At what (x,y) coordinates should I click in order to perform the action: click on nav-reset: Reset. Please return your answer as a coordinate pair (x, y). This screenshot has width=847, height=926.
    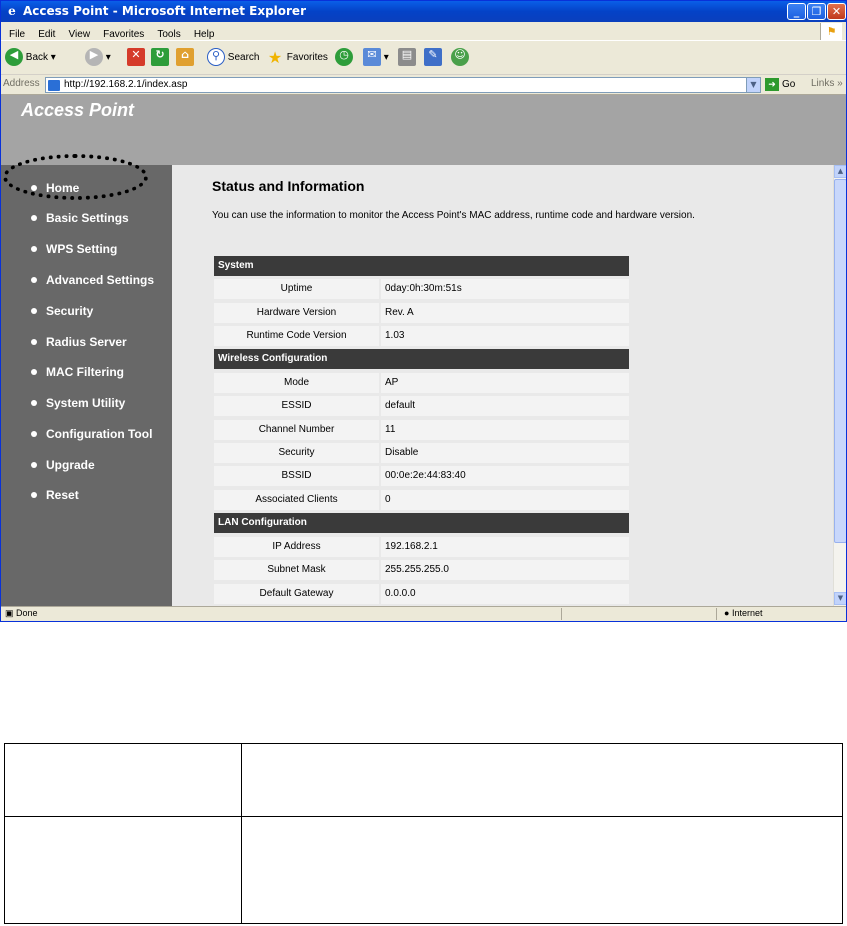
    Looking at the image, I should click on (55, 495).